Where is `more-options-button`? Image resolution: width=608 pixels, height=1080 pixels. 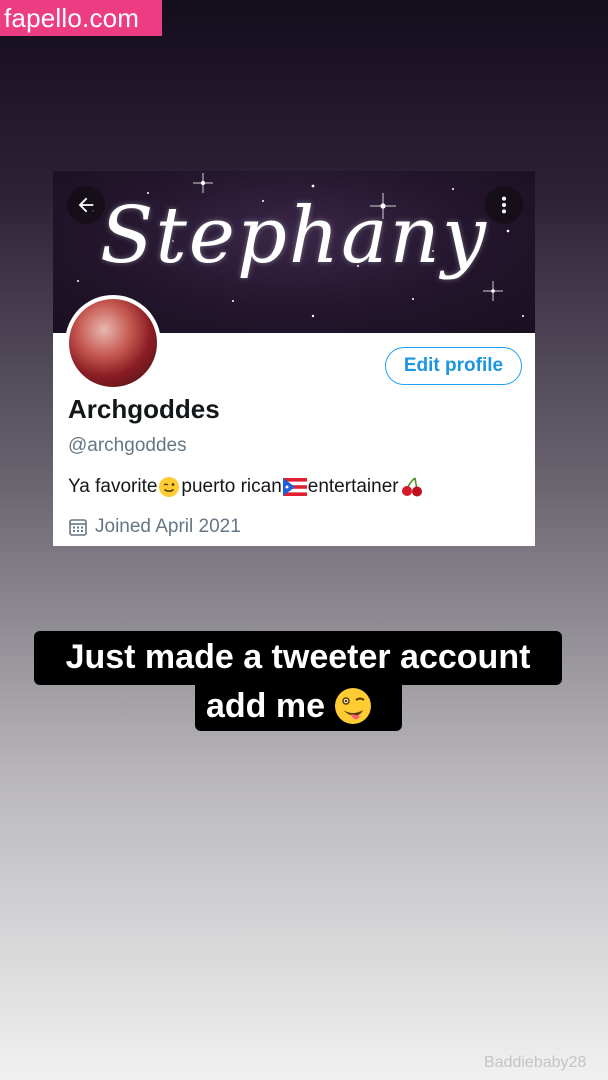 more-options-button is located at coordinates (504, 205).